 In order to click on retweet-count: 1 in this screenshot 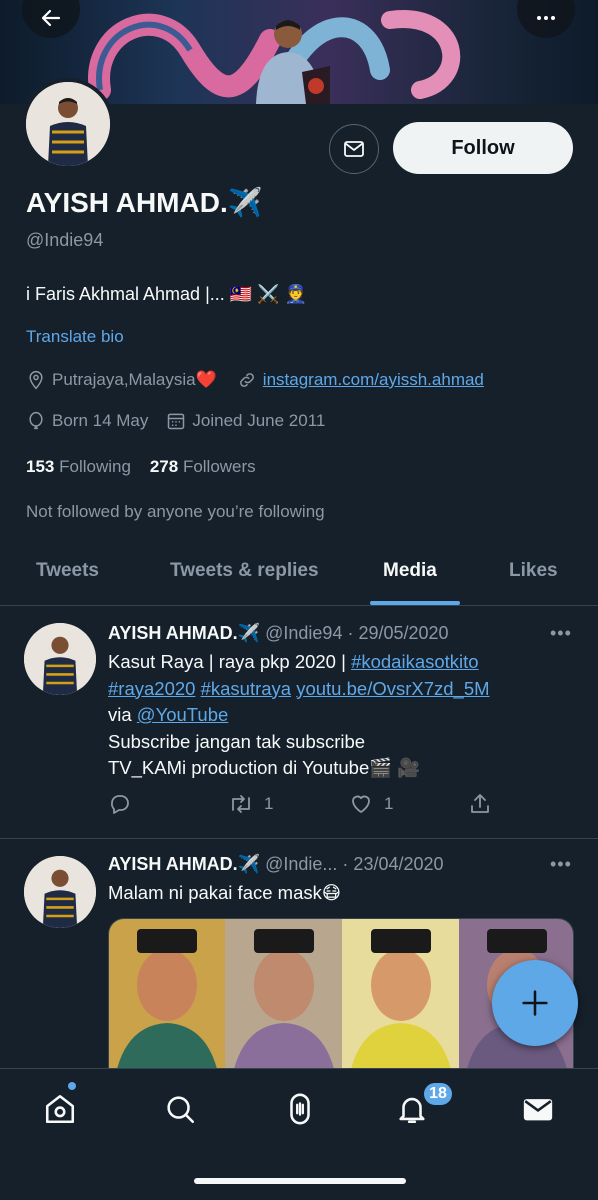, I will do `click(269, 803)`.